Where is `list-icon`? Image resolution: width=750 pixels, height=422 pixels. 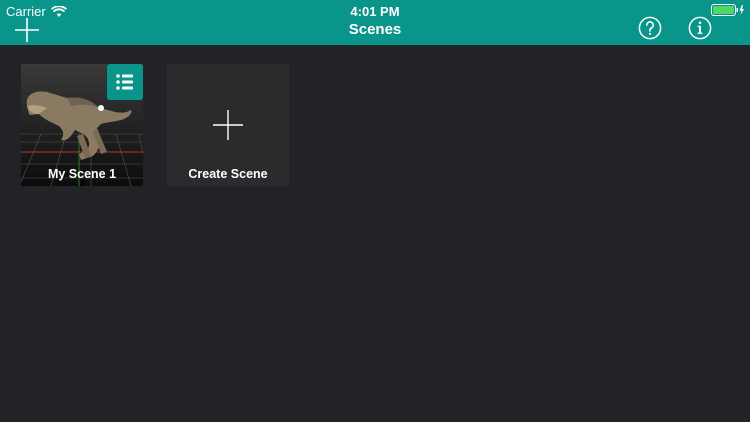 list-icon is located at coordinates (124, 82).